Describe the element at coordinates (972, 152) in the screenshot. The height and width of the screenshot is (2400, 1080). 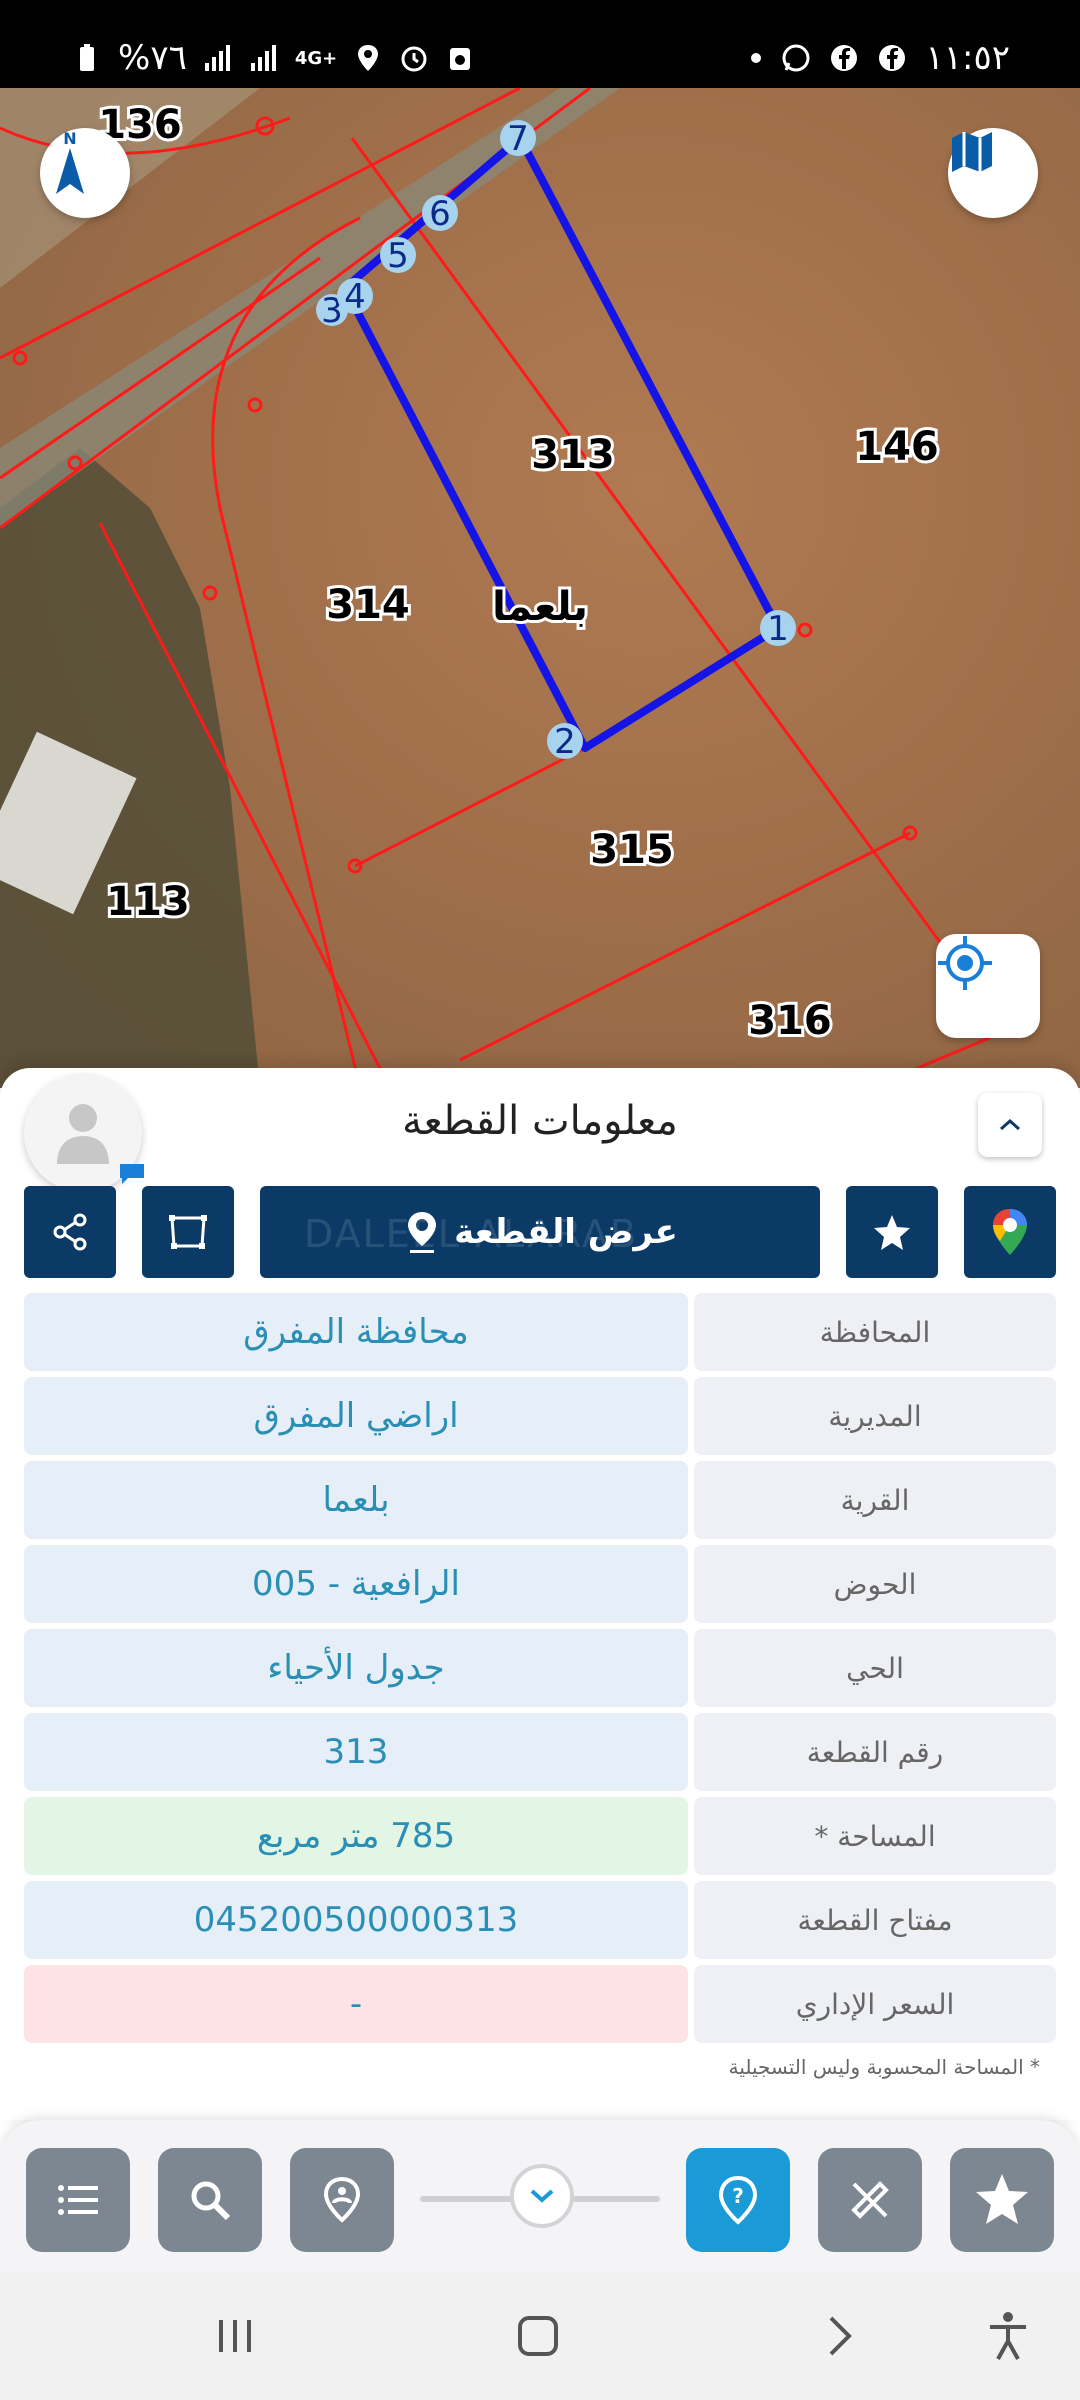
I see `map-icon` at that location.